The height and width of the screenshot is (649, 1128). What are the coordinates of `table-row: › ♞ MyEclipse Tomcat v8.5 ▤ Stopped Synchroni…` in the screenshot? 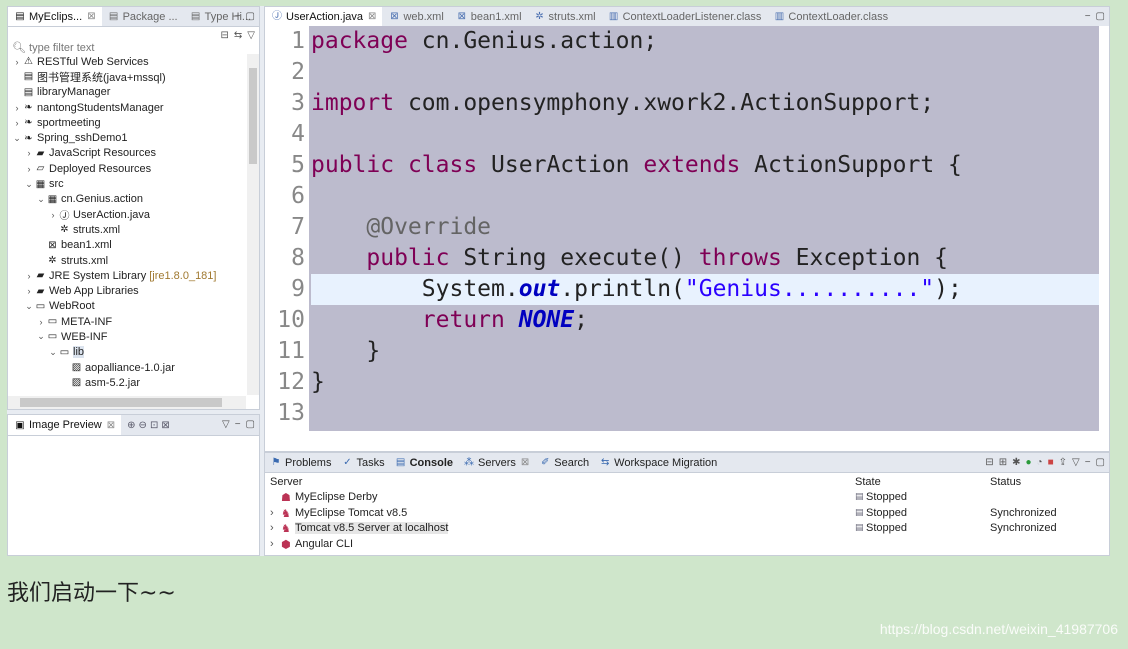 It's located at (687, 514).